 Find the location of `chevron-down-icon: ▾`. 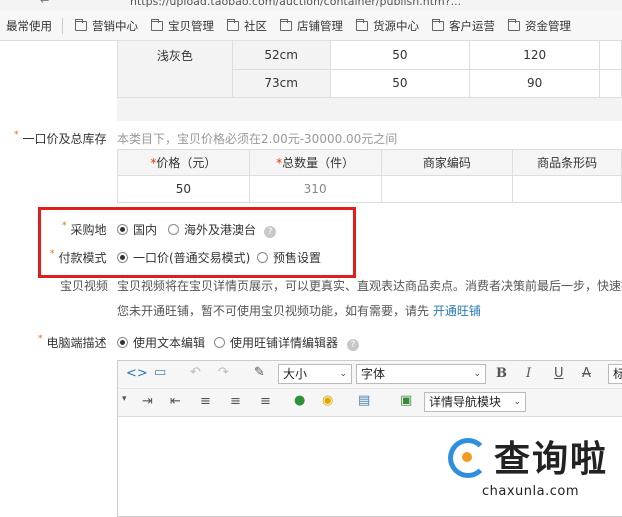

chevron-down-icon: ▾ is located at coordinates (124, 399).